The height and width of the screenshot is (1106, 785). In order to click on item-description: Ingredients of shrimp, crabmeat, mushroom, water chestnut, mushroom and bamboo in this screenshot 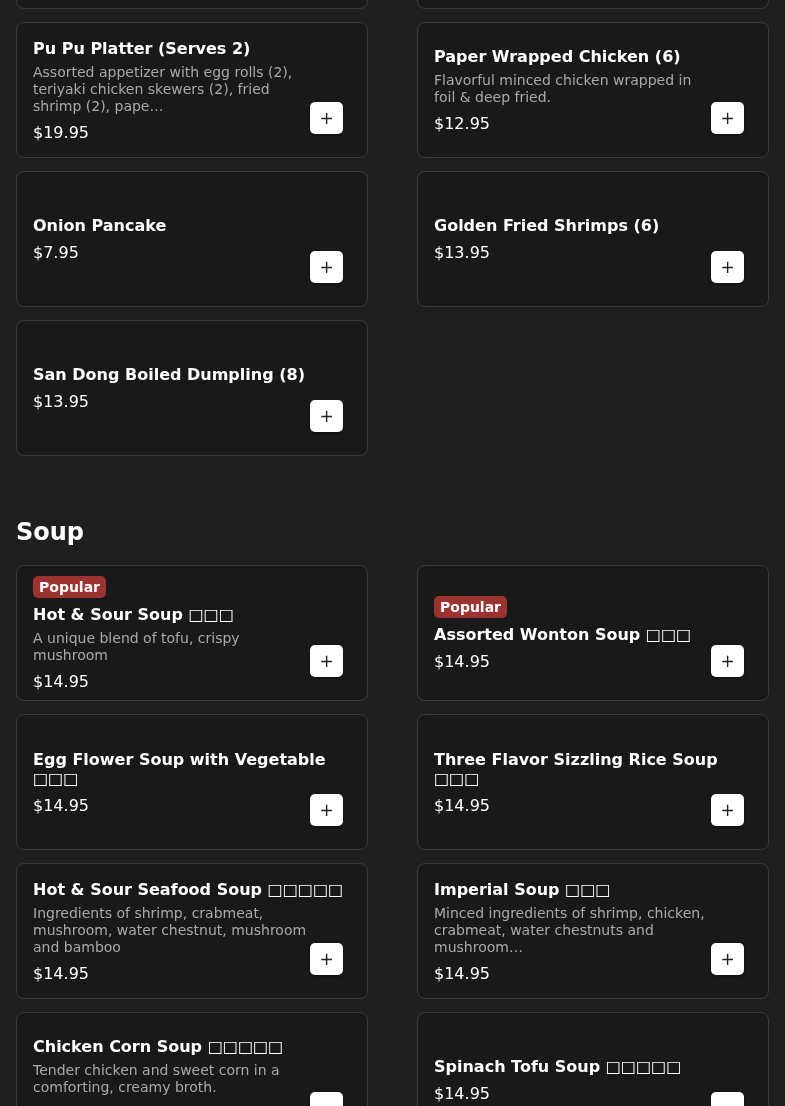, I will do `click(170, 930)`.